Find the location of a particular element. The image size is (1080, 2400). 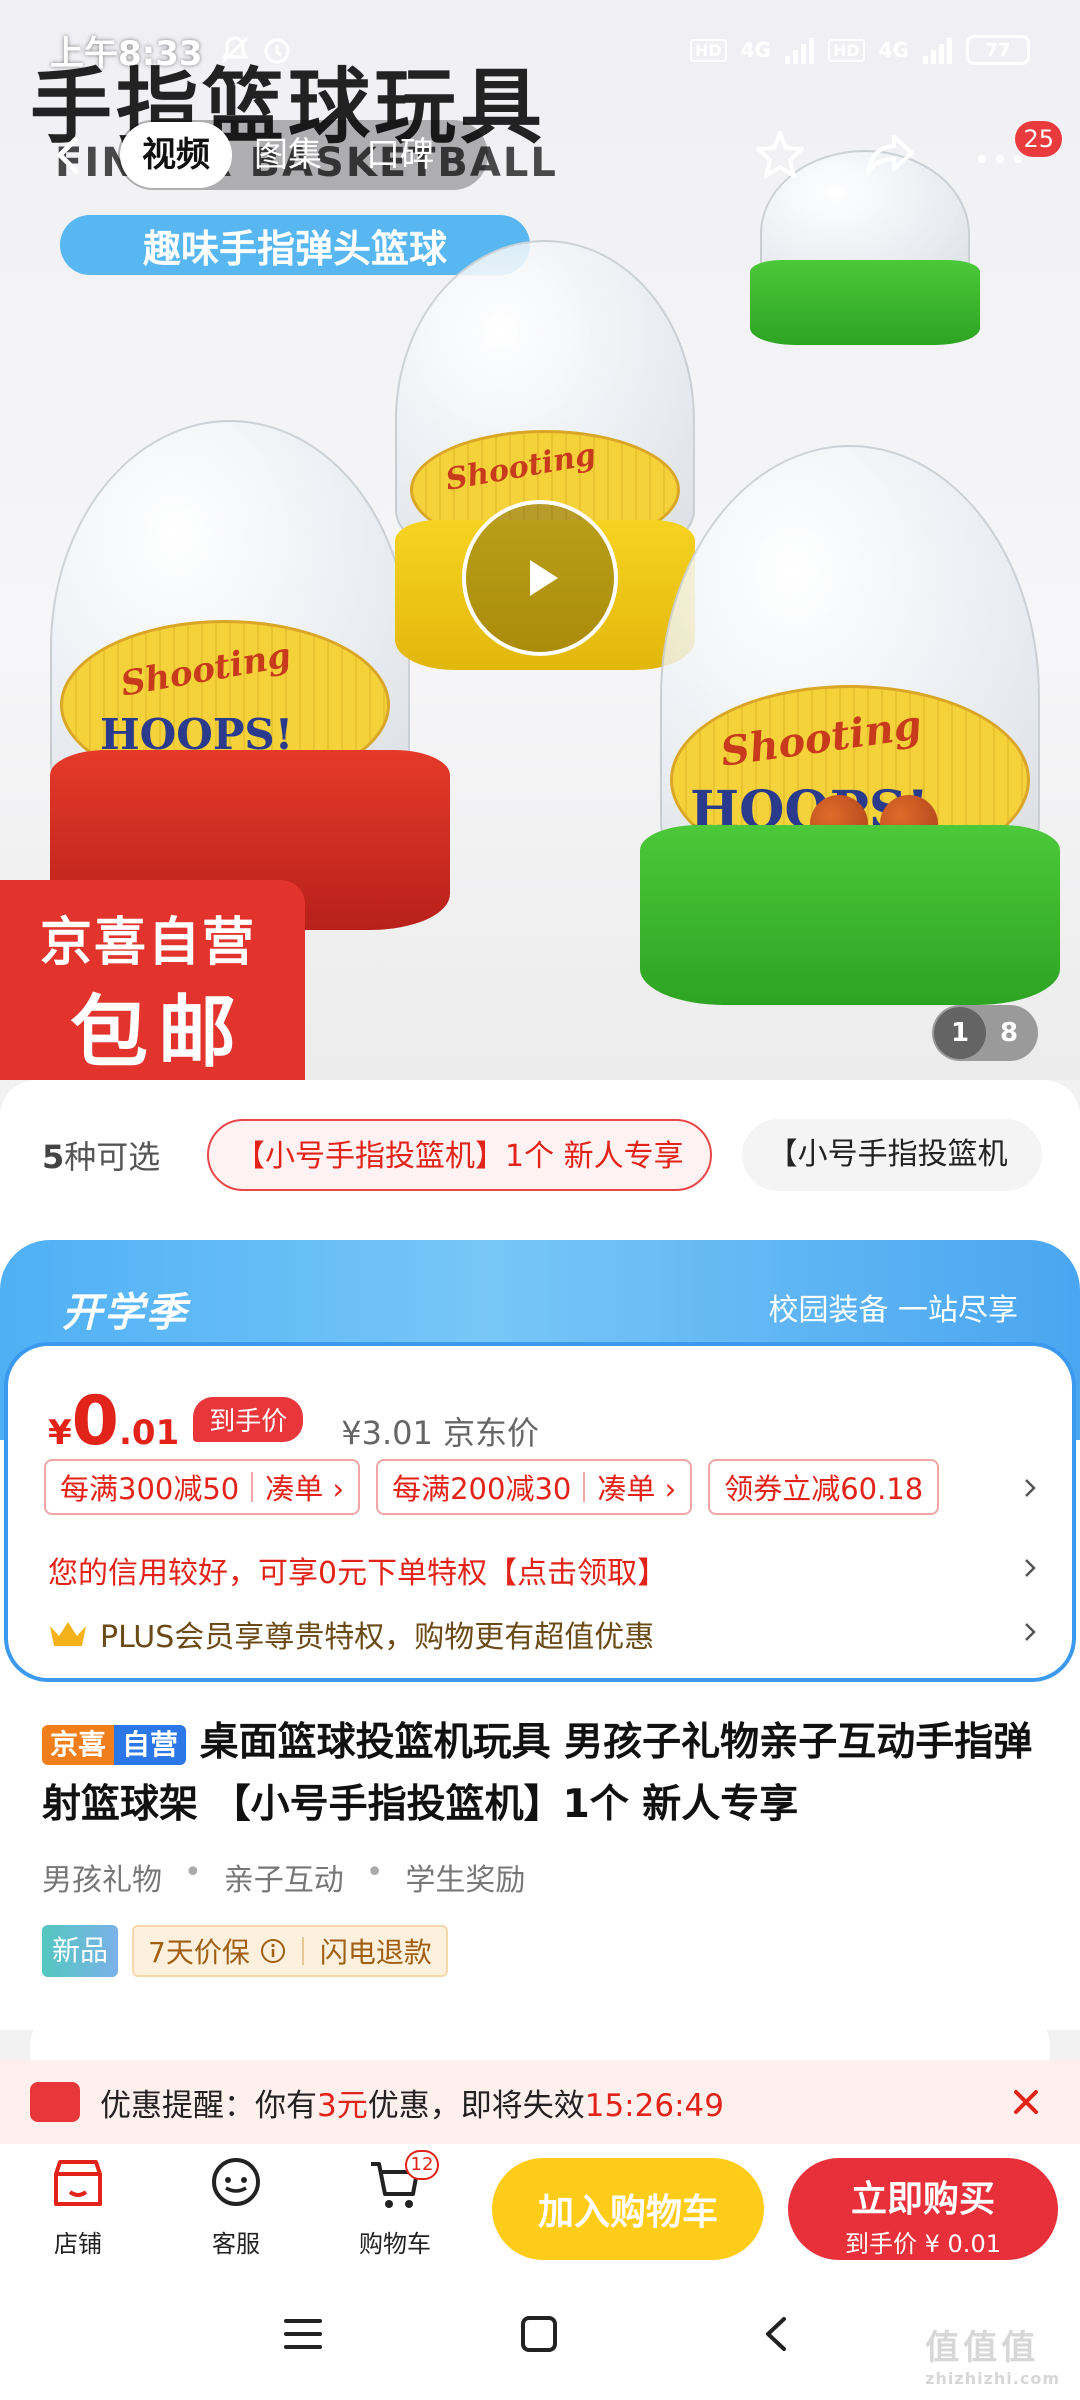

image-pager: 1 8 is located at coordinates (985, 1033).